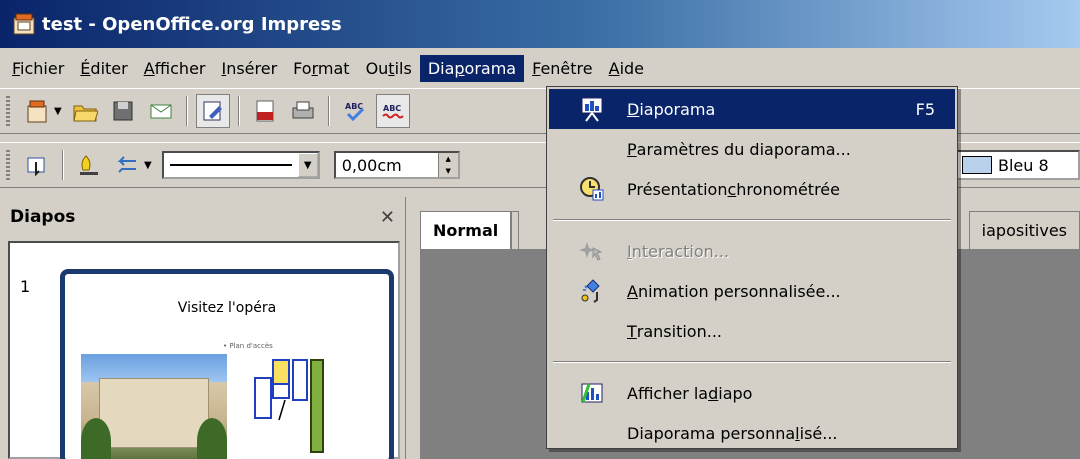  What do you see at coordinates (1023, 165) in the screenshot?
I see `area-color-value: Bleu 8` at bounding box center [1023, 165].